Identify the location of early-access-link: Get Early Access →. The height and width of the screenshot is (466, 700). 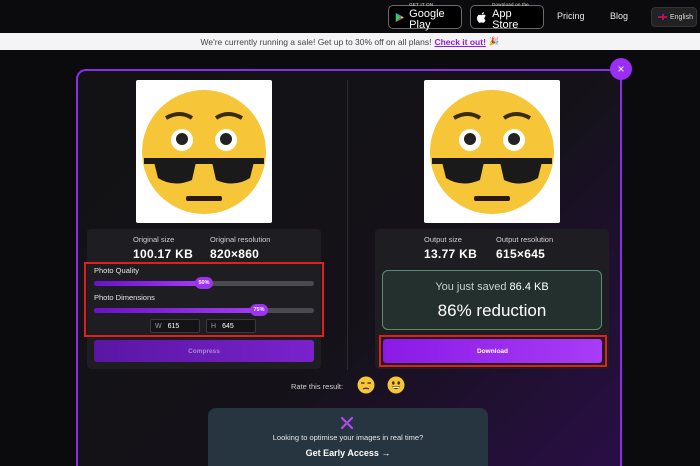
(348, 453).